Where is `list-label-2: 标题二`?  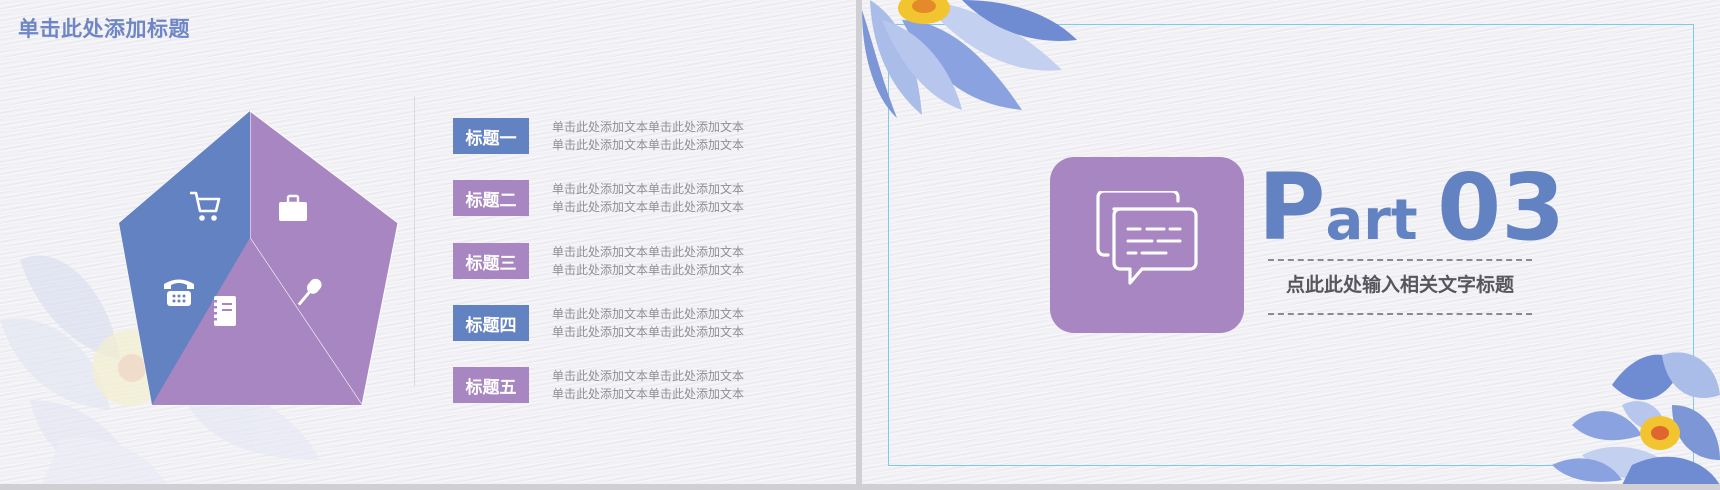
list-label-2: 标题二 is located at coordinates (491, 198).